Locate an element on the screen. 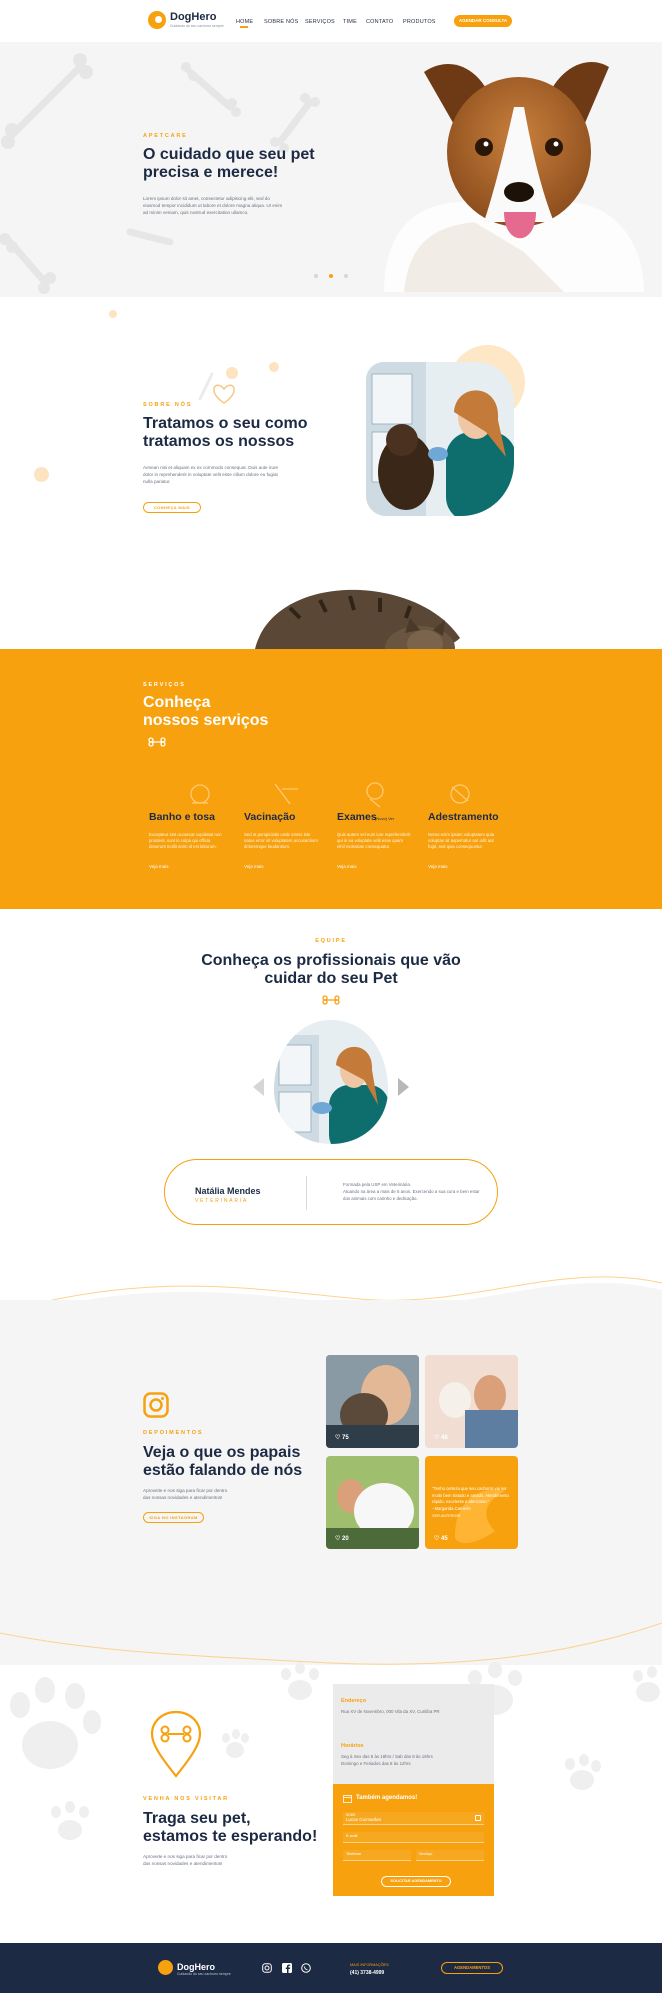  testimonial-photo-2: ♡ 48 is located at coordinates (471, 1401).